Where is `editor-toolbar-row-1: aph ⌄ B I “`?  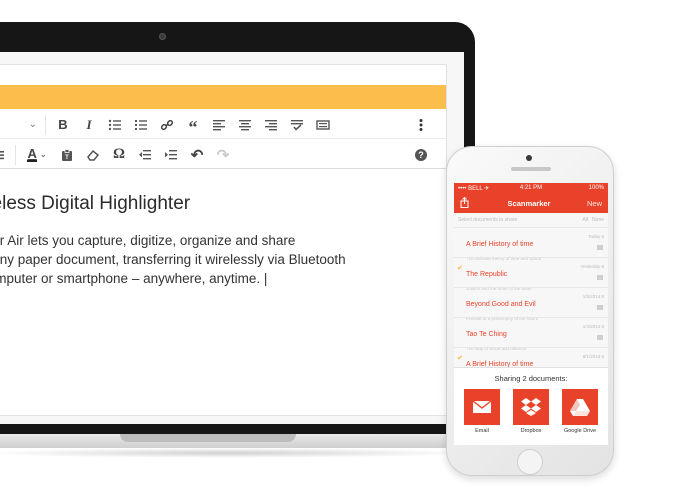
editor-toolbar-row-1: aph ⌄ B I “ is located at coordinates (223, 125).